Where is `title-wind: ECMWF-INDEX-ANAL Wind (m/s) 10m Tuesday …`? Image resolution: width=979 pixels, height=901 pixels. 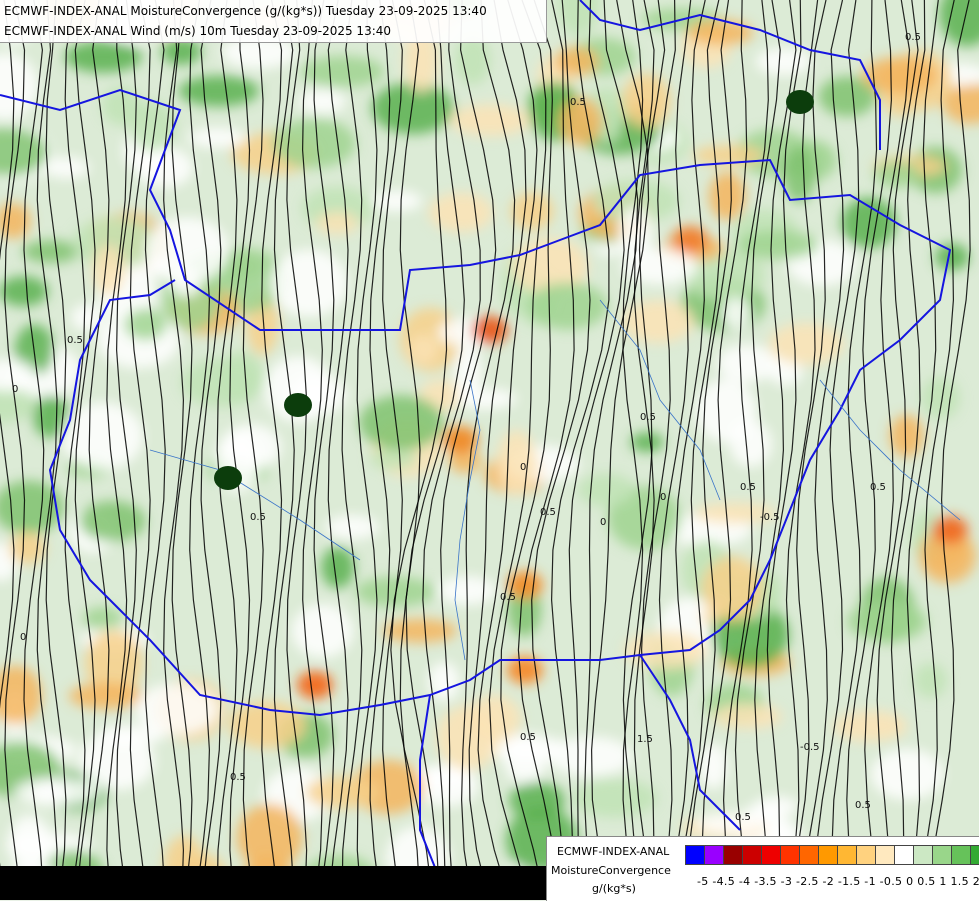
title-wind: ECMWF-INDEX-ANAL Wind (m/s) 10m Tuesday … is located at coordinates (198, 31).